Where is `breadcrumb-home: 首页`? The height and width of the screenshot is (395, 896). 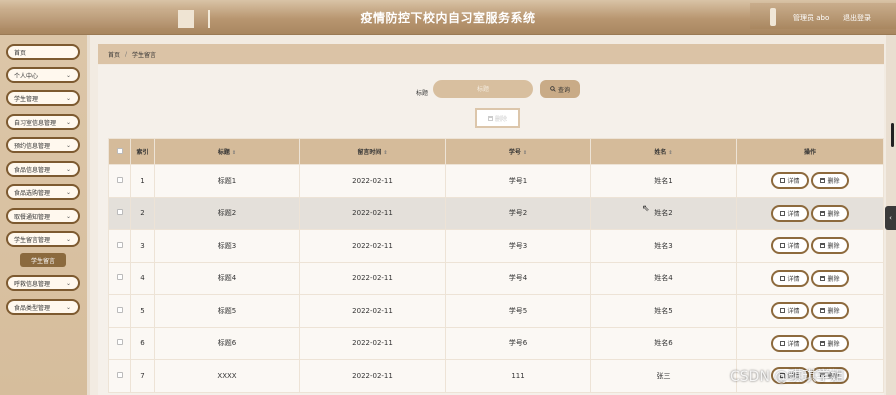
breadcrumb-home: 首页 is located at coordinates (114, 54).